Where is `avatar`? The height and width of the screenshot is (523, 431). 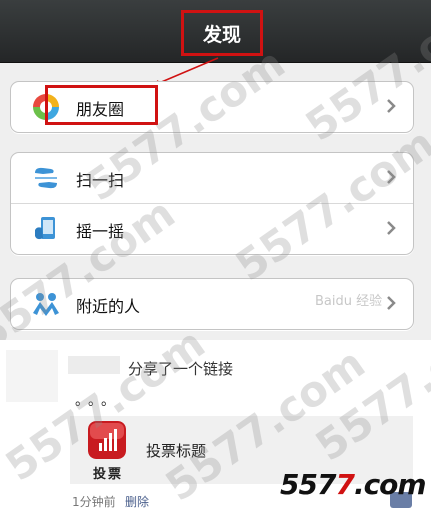 avatar is located at coordinates (32, 376).